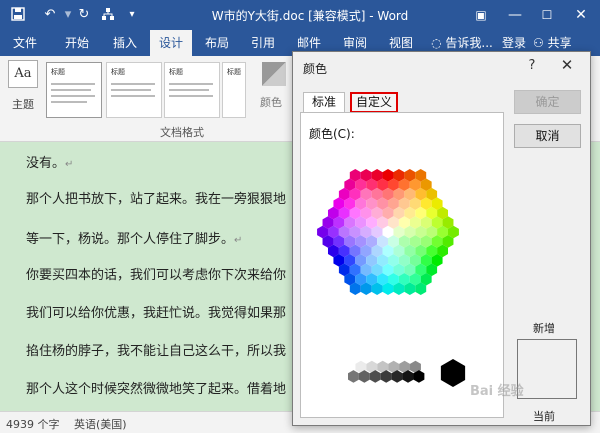 Image resolution: width=600 pixels, height=433 pixels. Describe the element at coordinates (275, 87) in the screenshot. I see `colors-button: 颜色` at that location.